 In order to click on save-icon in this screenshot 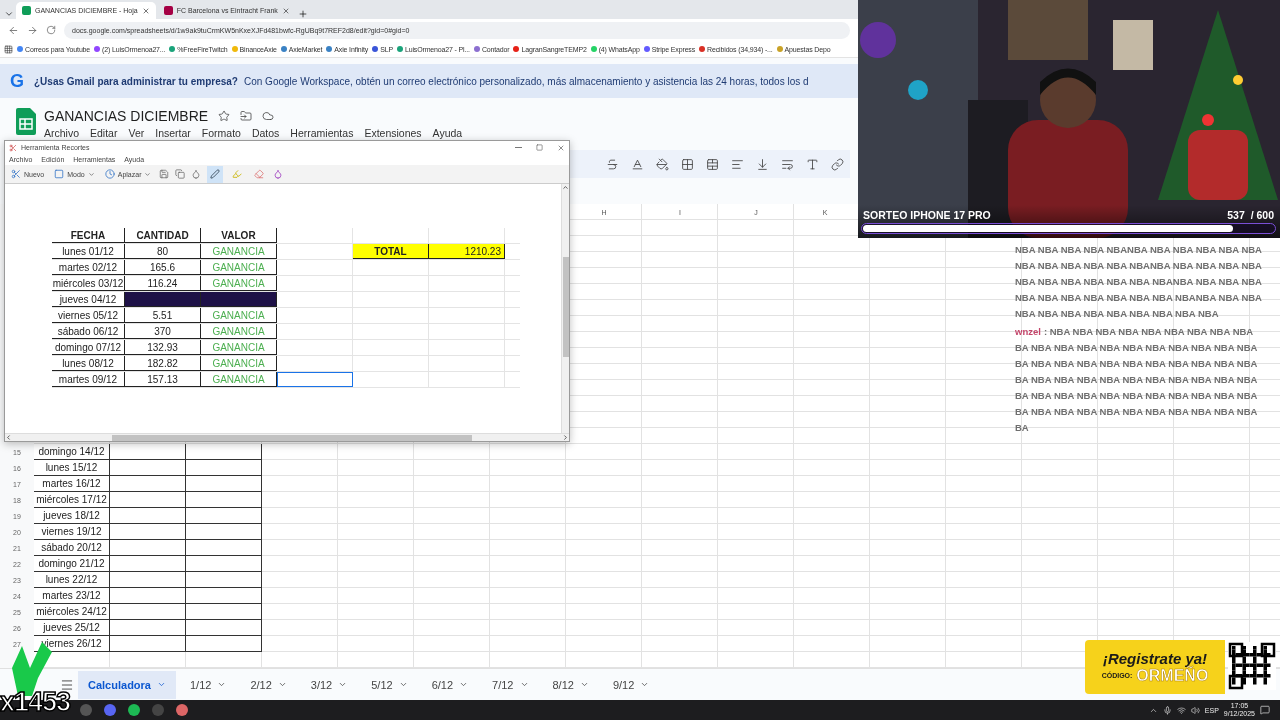, I will do `click(164, 174)`.